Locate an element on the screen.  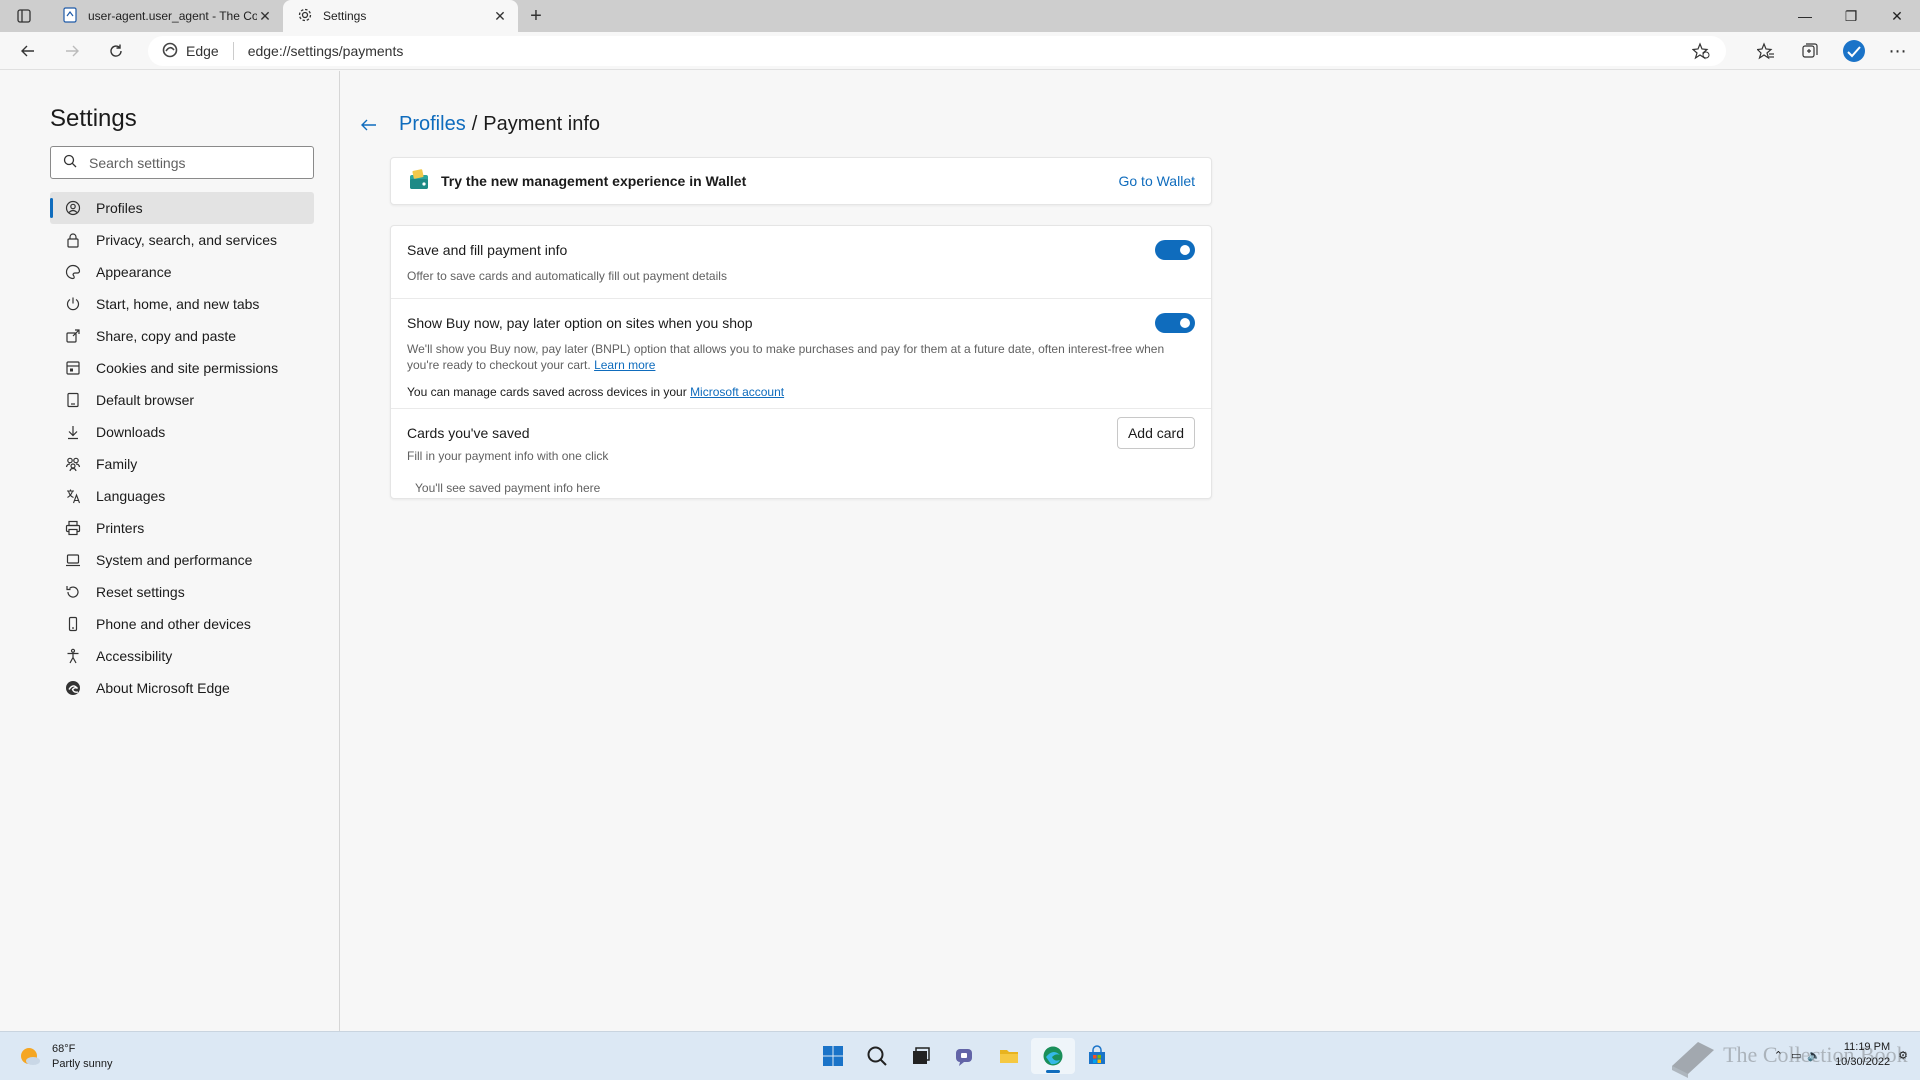
store-icon is located at coordinates (1097, 1056).